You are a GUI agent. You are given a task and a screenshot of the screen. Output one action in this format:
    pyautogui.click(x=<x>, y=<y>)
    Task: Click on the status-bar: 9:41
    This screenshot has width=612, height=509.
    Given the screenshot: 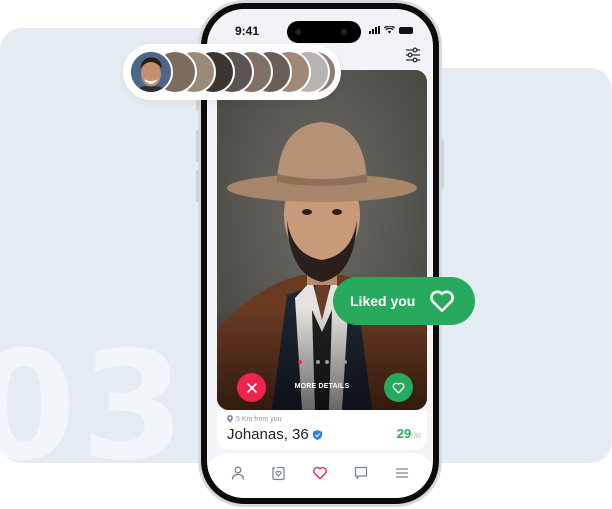 What is the action you would take?
    pyautogui.click(x=320, y=32)
    